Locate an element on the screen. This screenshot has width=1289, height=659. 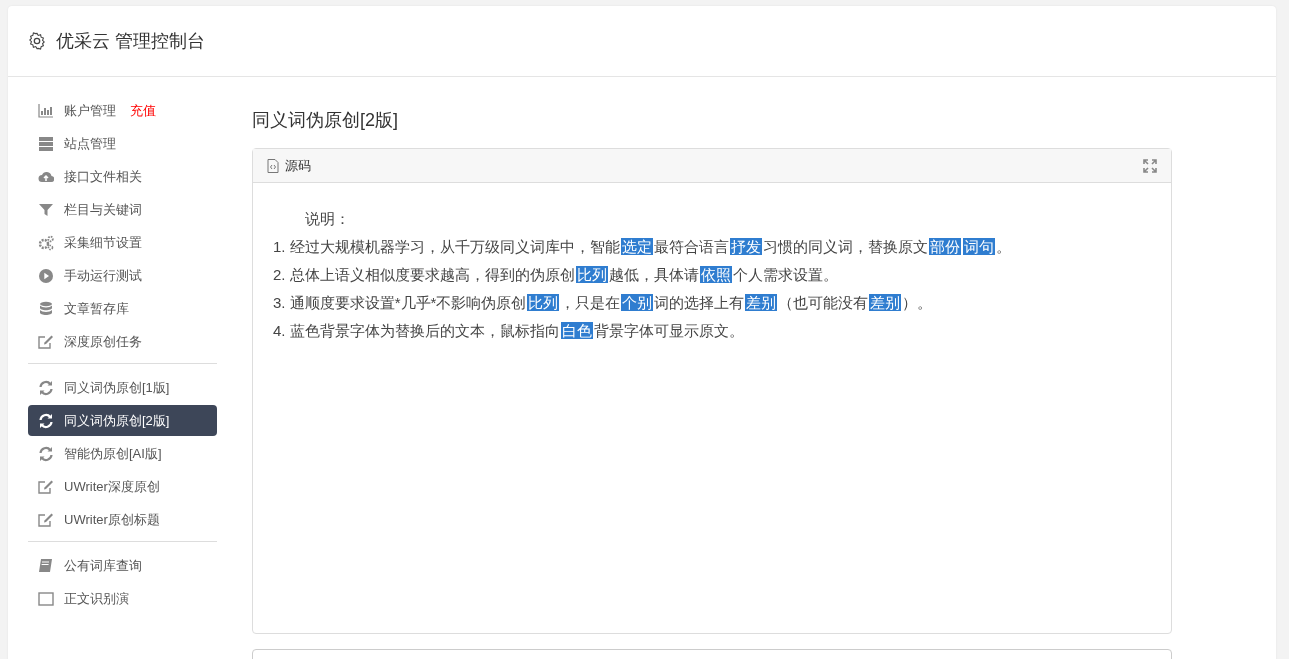
sidebar-item: 深度原创任务 is located at coordinates (122, 341).